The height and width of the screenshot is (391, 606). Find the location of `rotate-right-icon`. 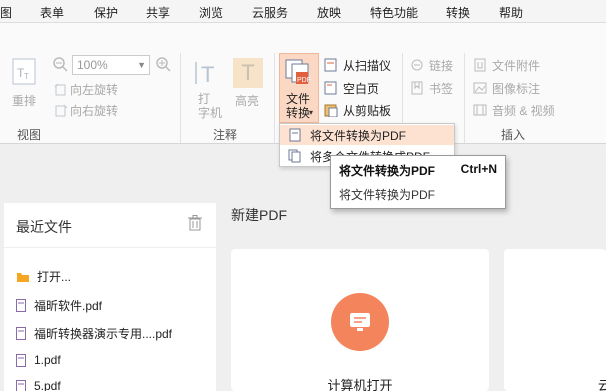

rotate-right-icon is located at coordinates (61, 110).